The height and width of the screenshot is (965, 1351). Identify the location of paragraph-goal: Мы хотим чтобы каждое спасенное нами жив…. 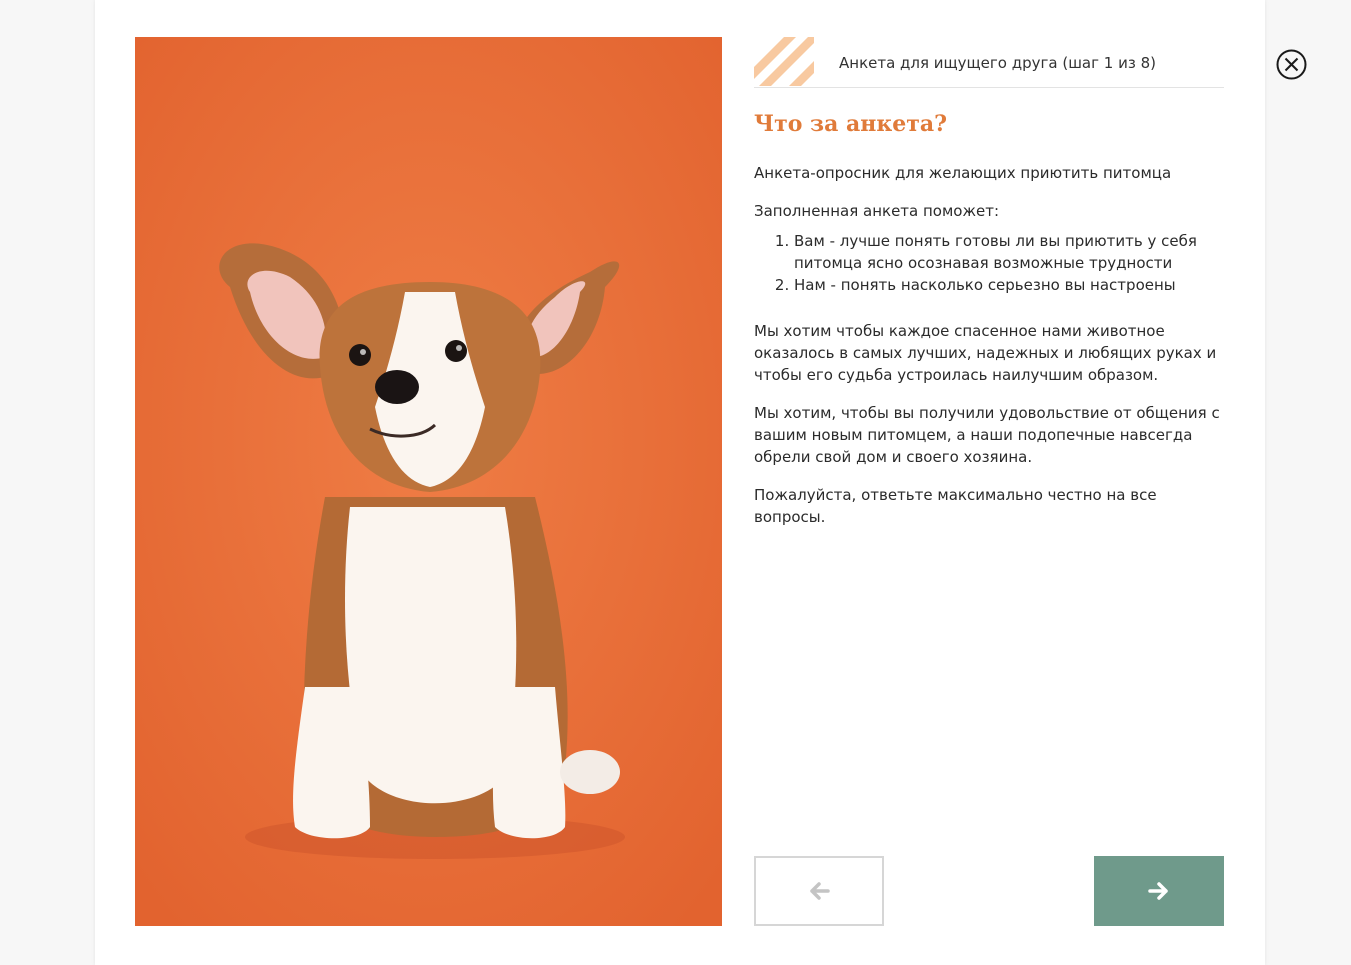
(985, 353).